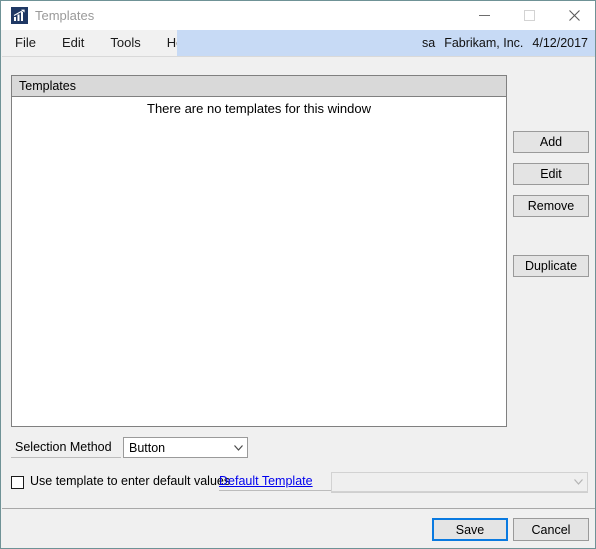 The width and height of the screenshot is (596, 549). Describe the element at coordinates (63, 447) in the screenshot. I see `selection-method-label: Selection Method` at that location.